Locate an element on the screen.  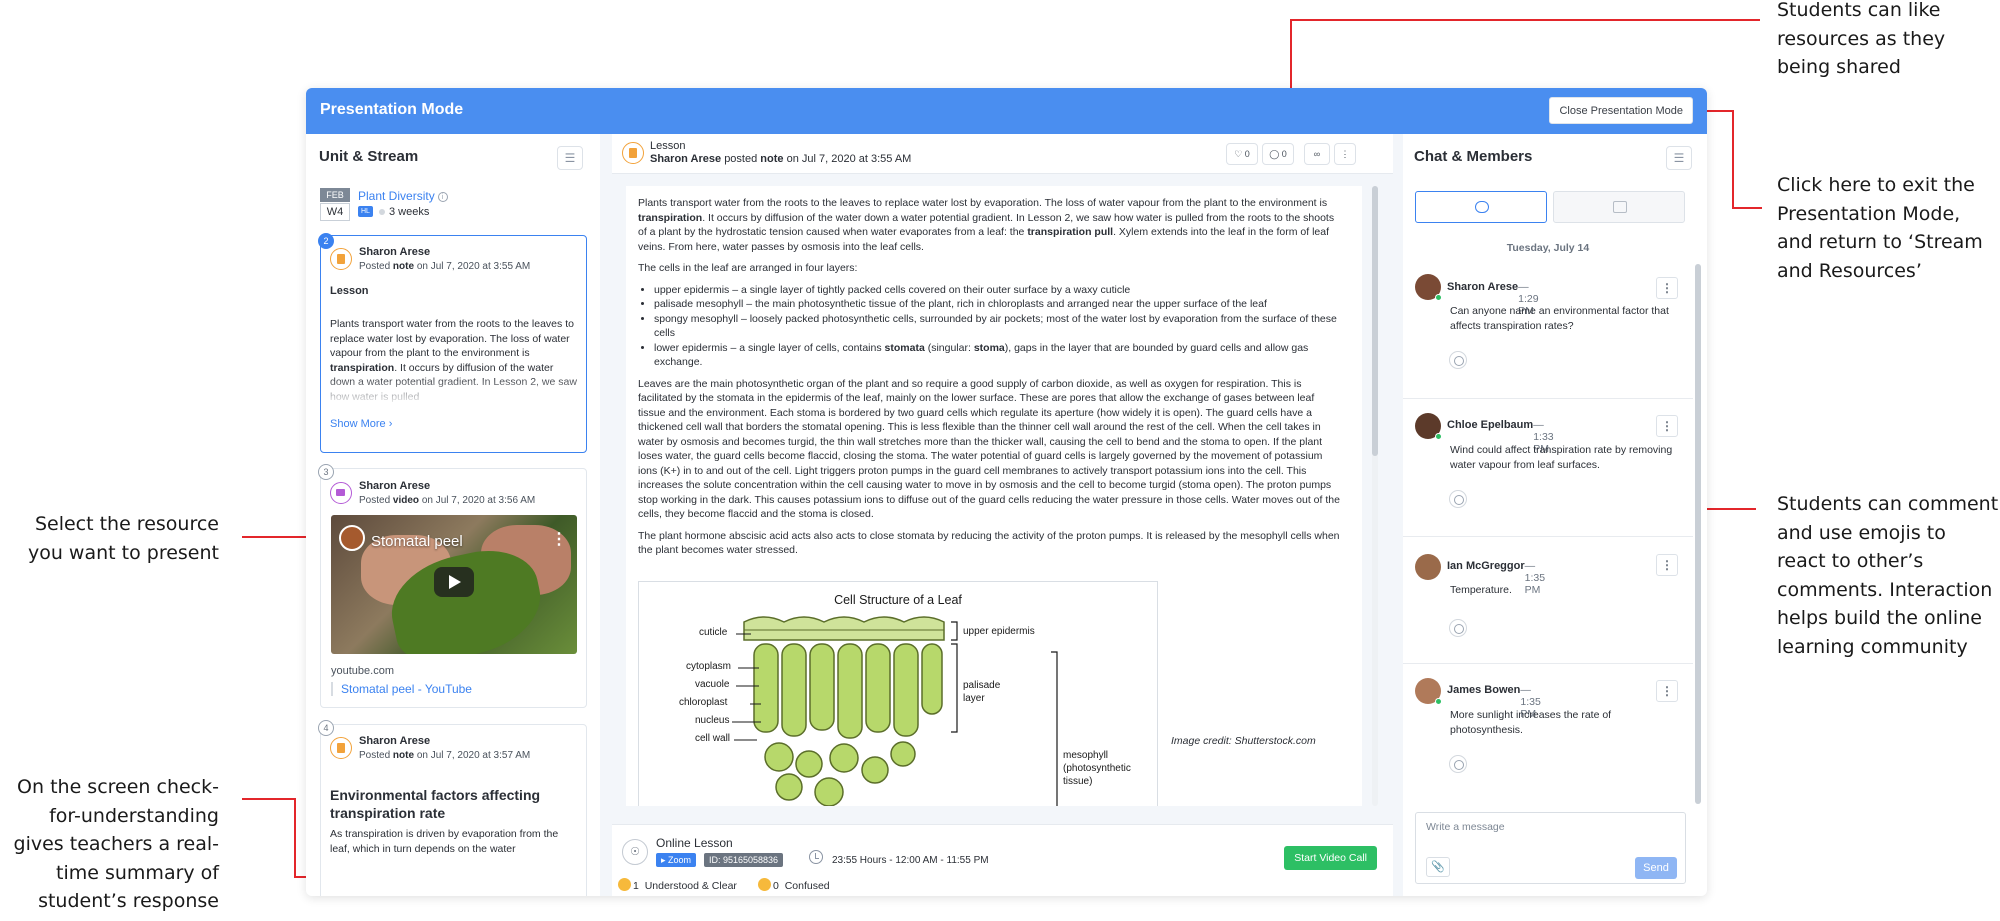
collapse-chat-button: ☰ is located at coordinates (1679, 158).